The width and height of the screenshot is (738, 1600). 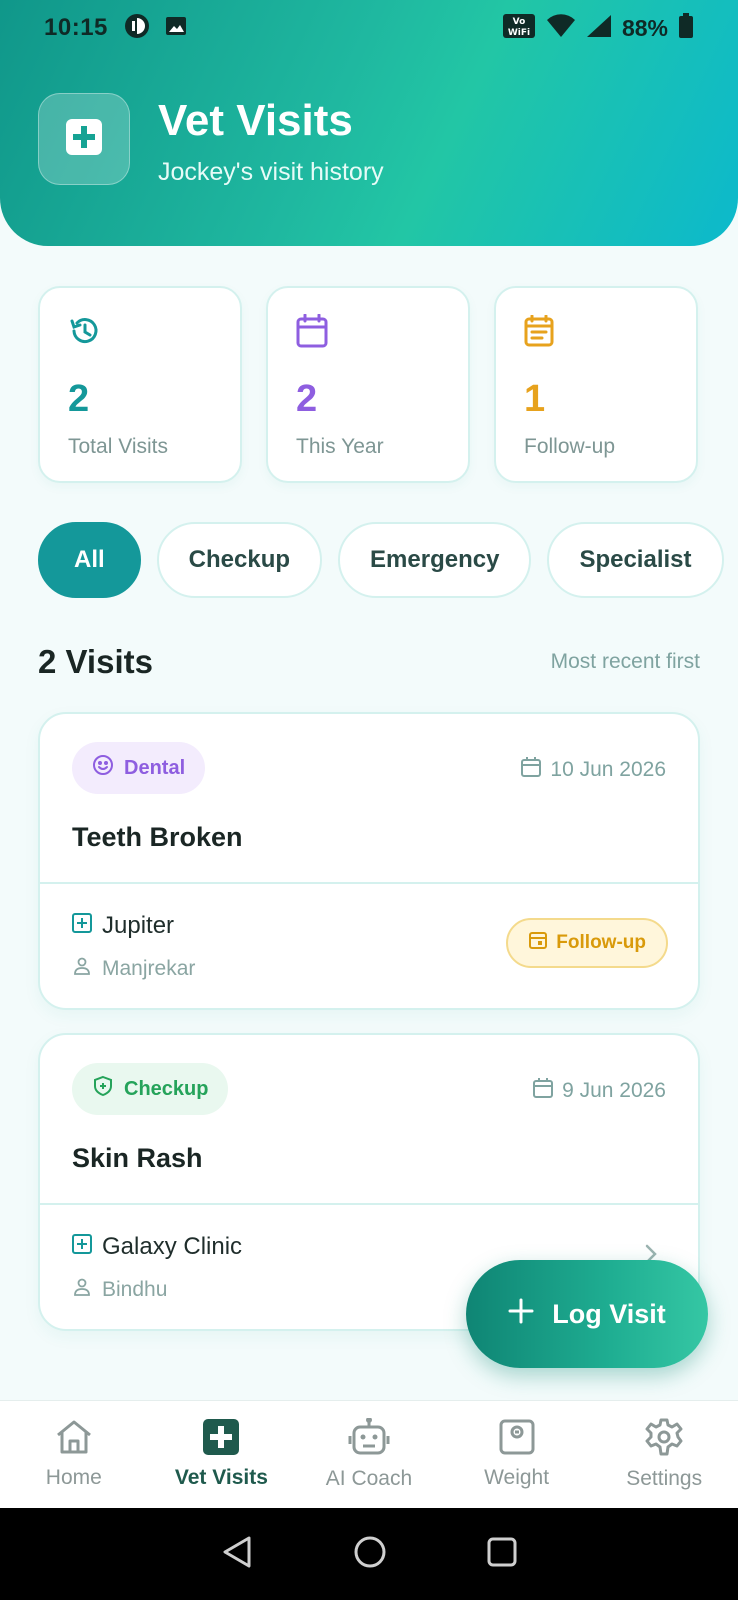 What do you see at coordinates (435, 560) in the screenshot?
I see `filter-chip-emergency: Emergency` at bounding box center [435, 560].